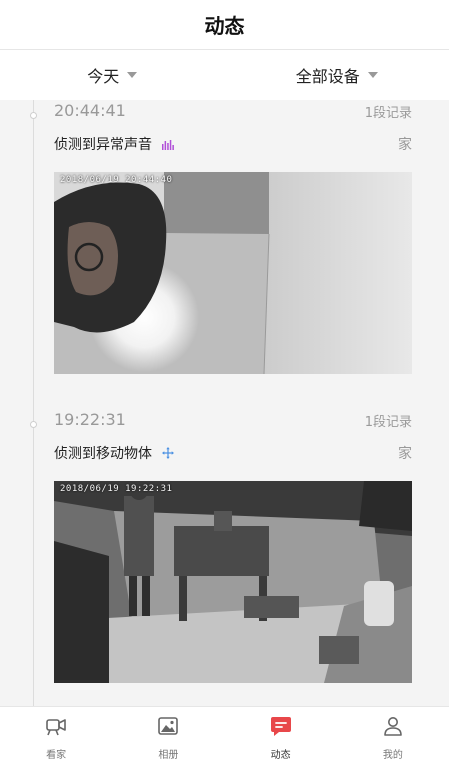  I want to click on event-time: 20:44:41, so click(90, 110).